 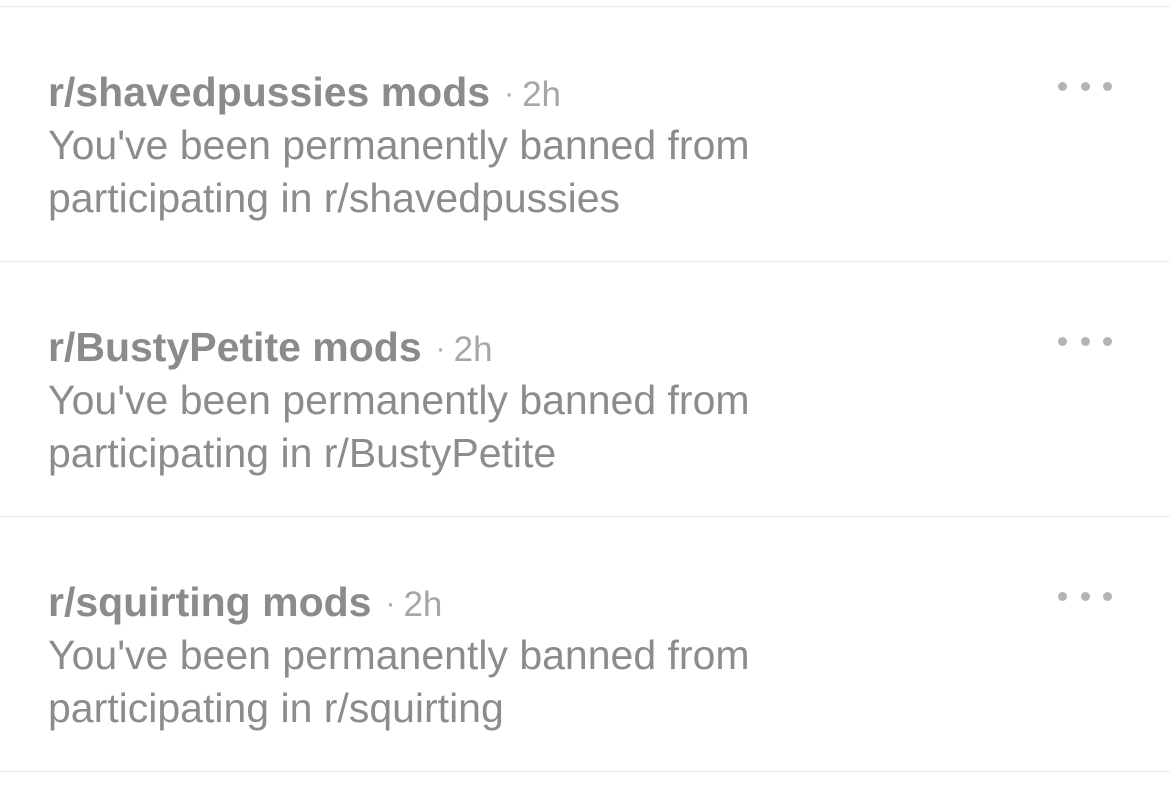 I want to click on notification-sender: r/shavedpussies mods, so click(x=269, y=92).